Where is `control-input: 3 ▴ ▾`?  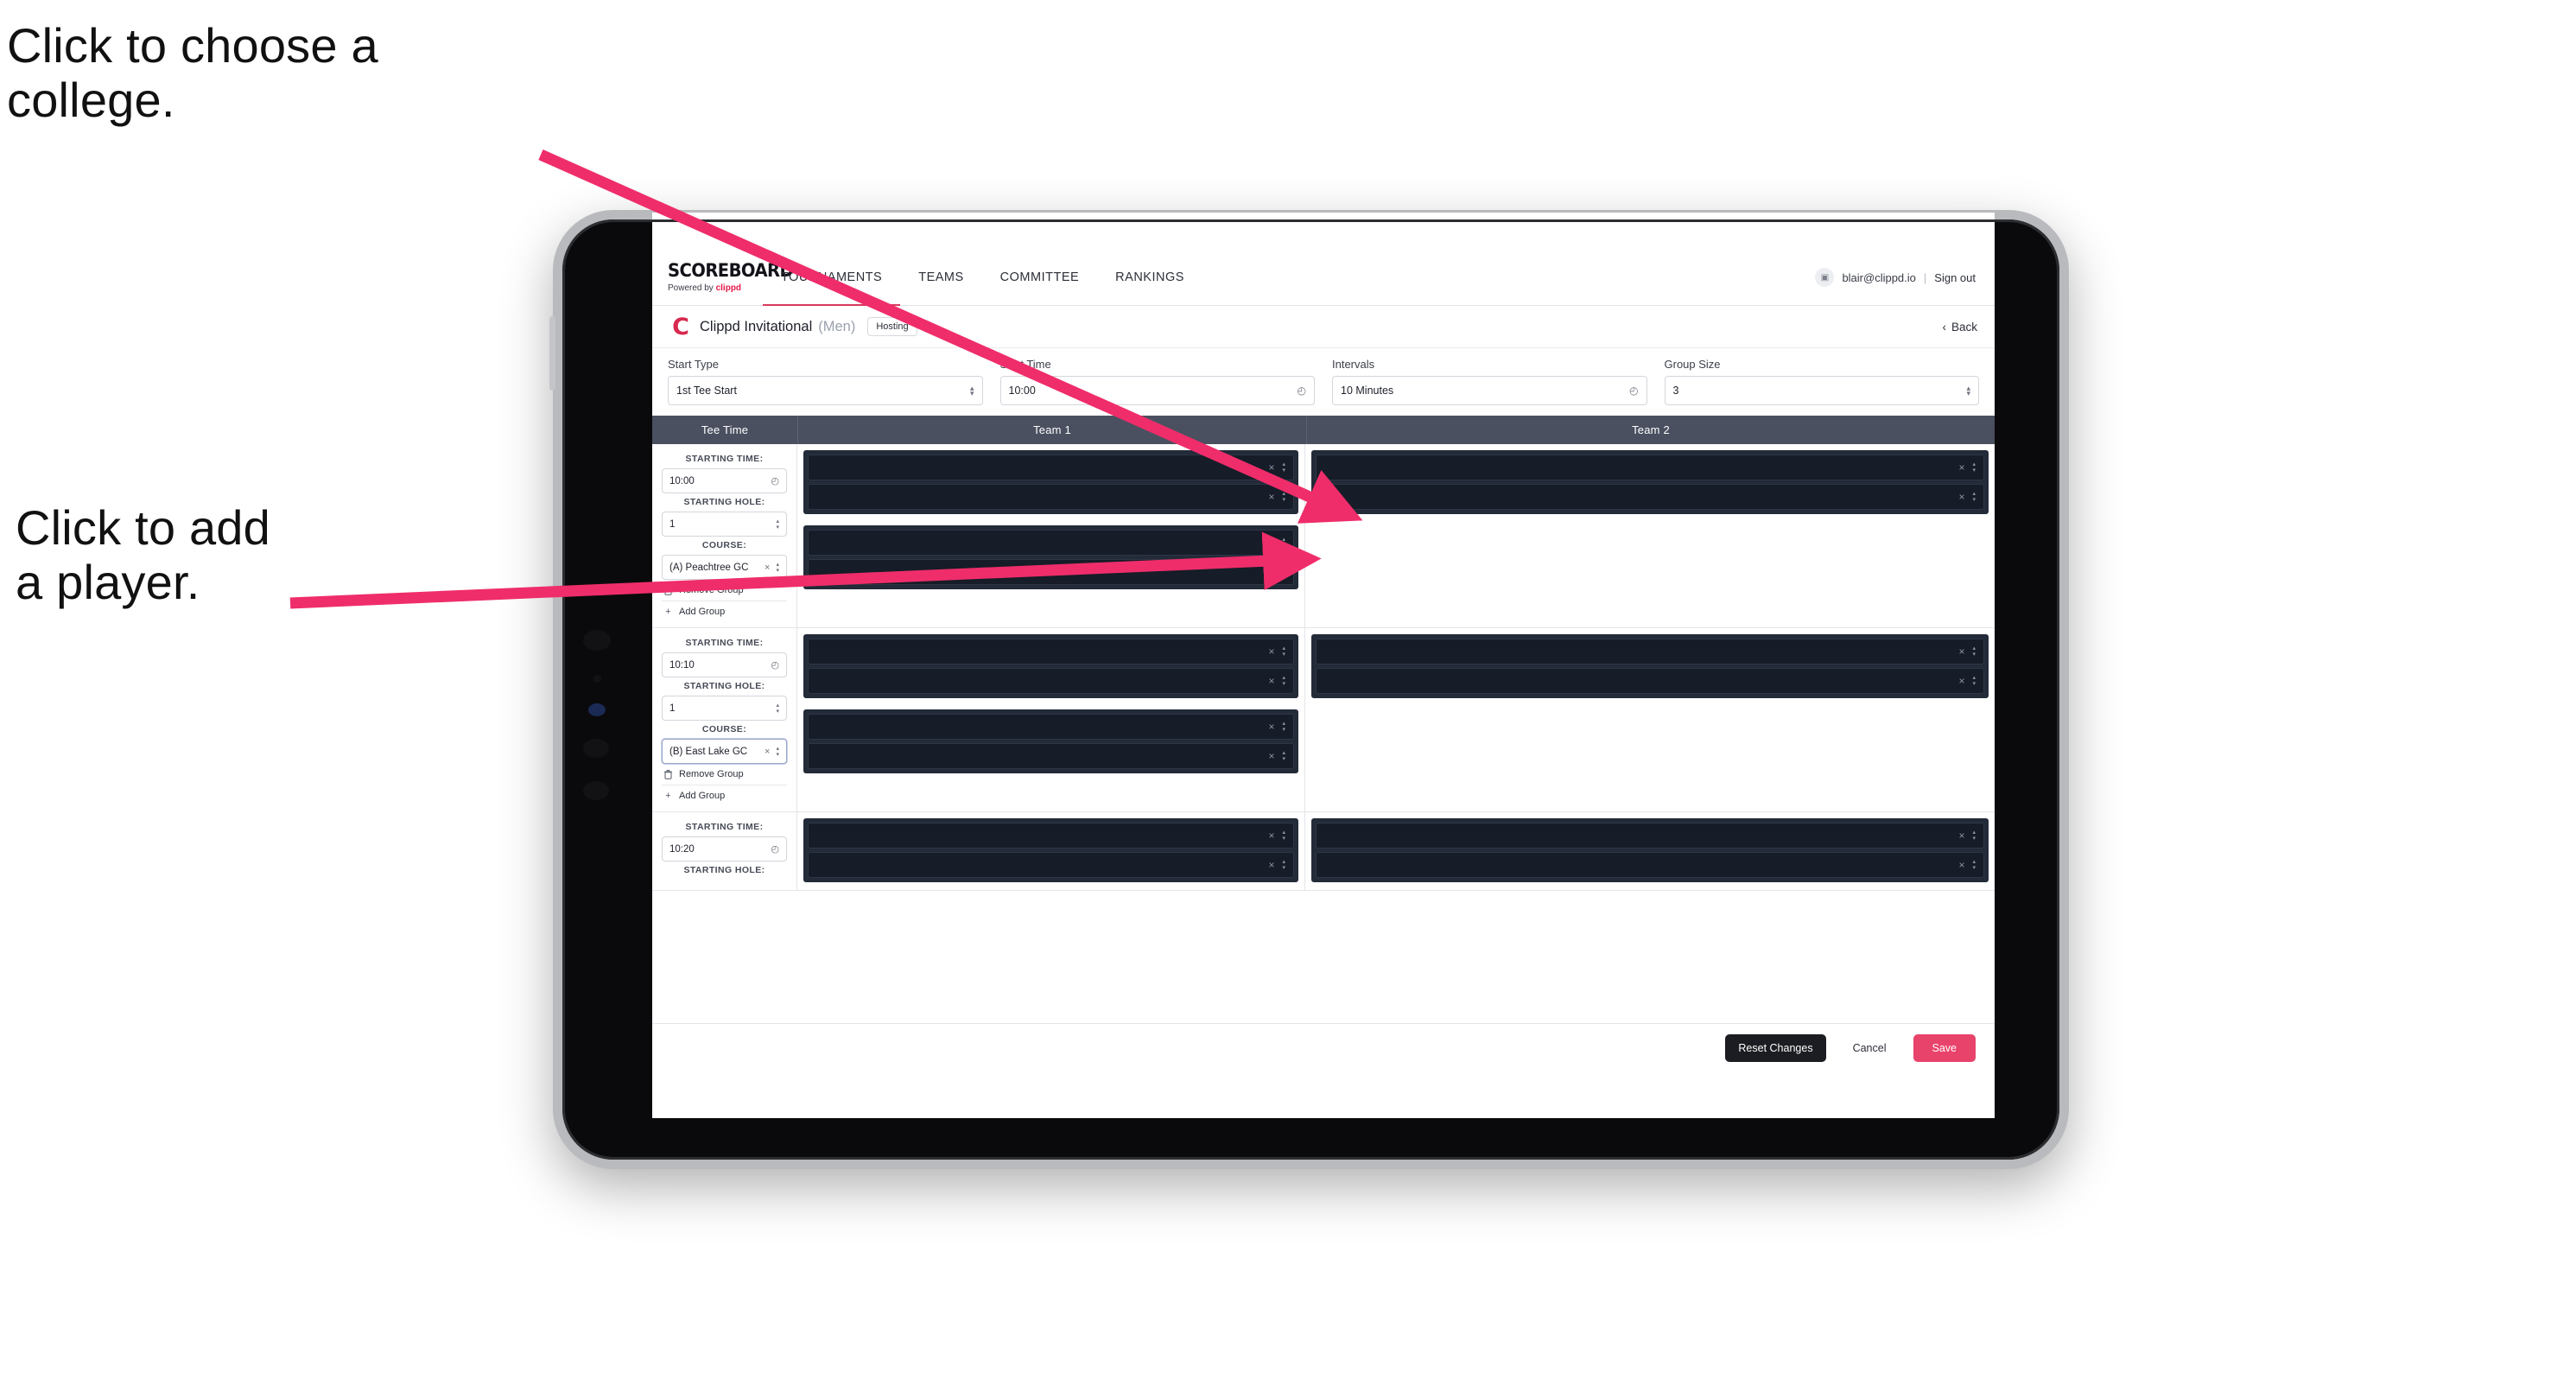 control-input: 3 ▴ ▾ is located at coordinates (1821, 390).